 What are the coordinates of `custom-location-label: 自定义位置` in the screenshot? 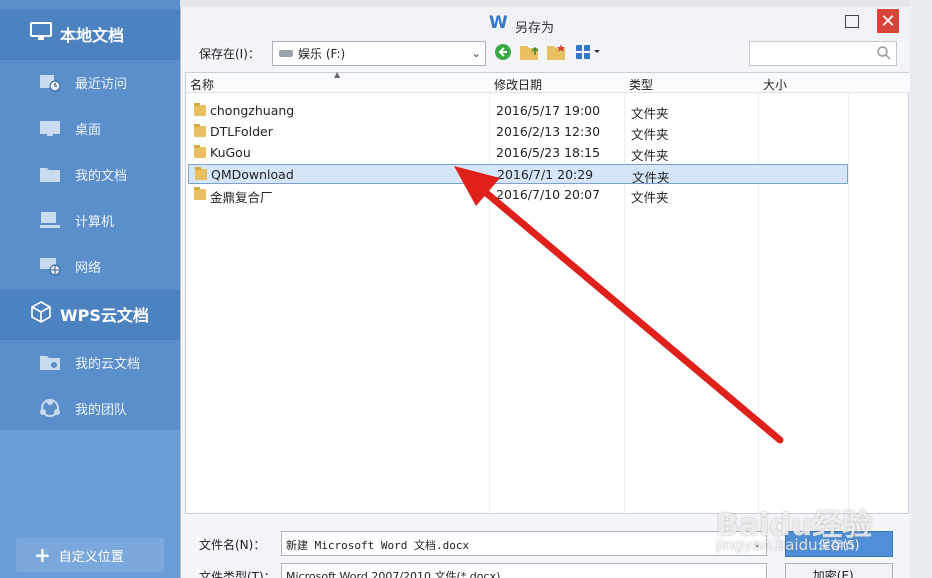 It's located at (91, 557).